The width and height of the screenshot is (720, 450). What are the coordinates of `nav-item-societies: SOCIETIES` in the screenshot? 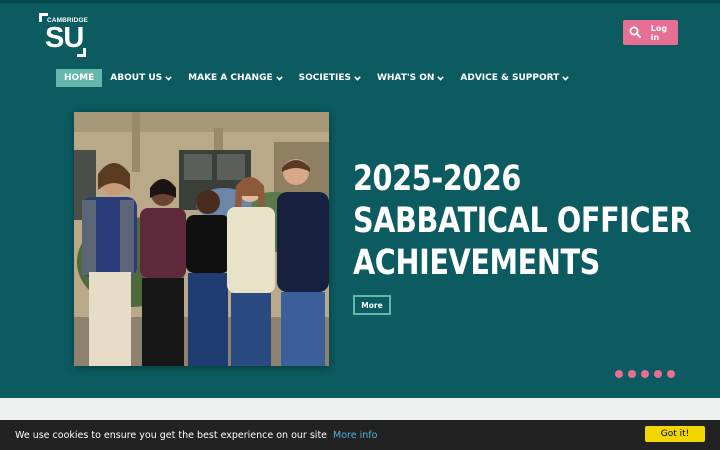 It's located at (330, 78).